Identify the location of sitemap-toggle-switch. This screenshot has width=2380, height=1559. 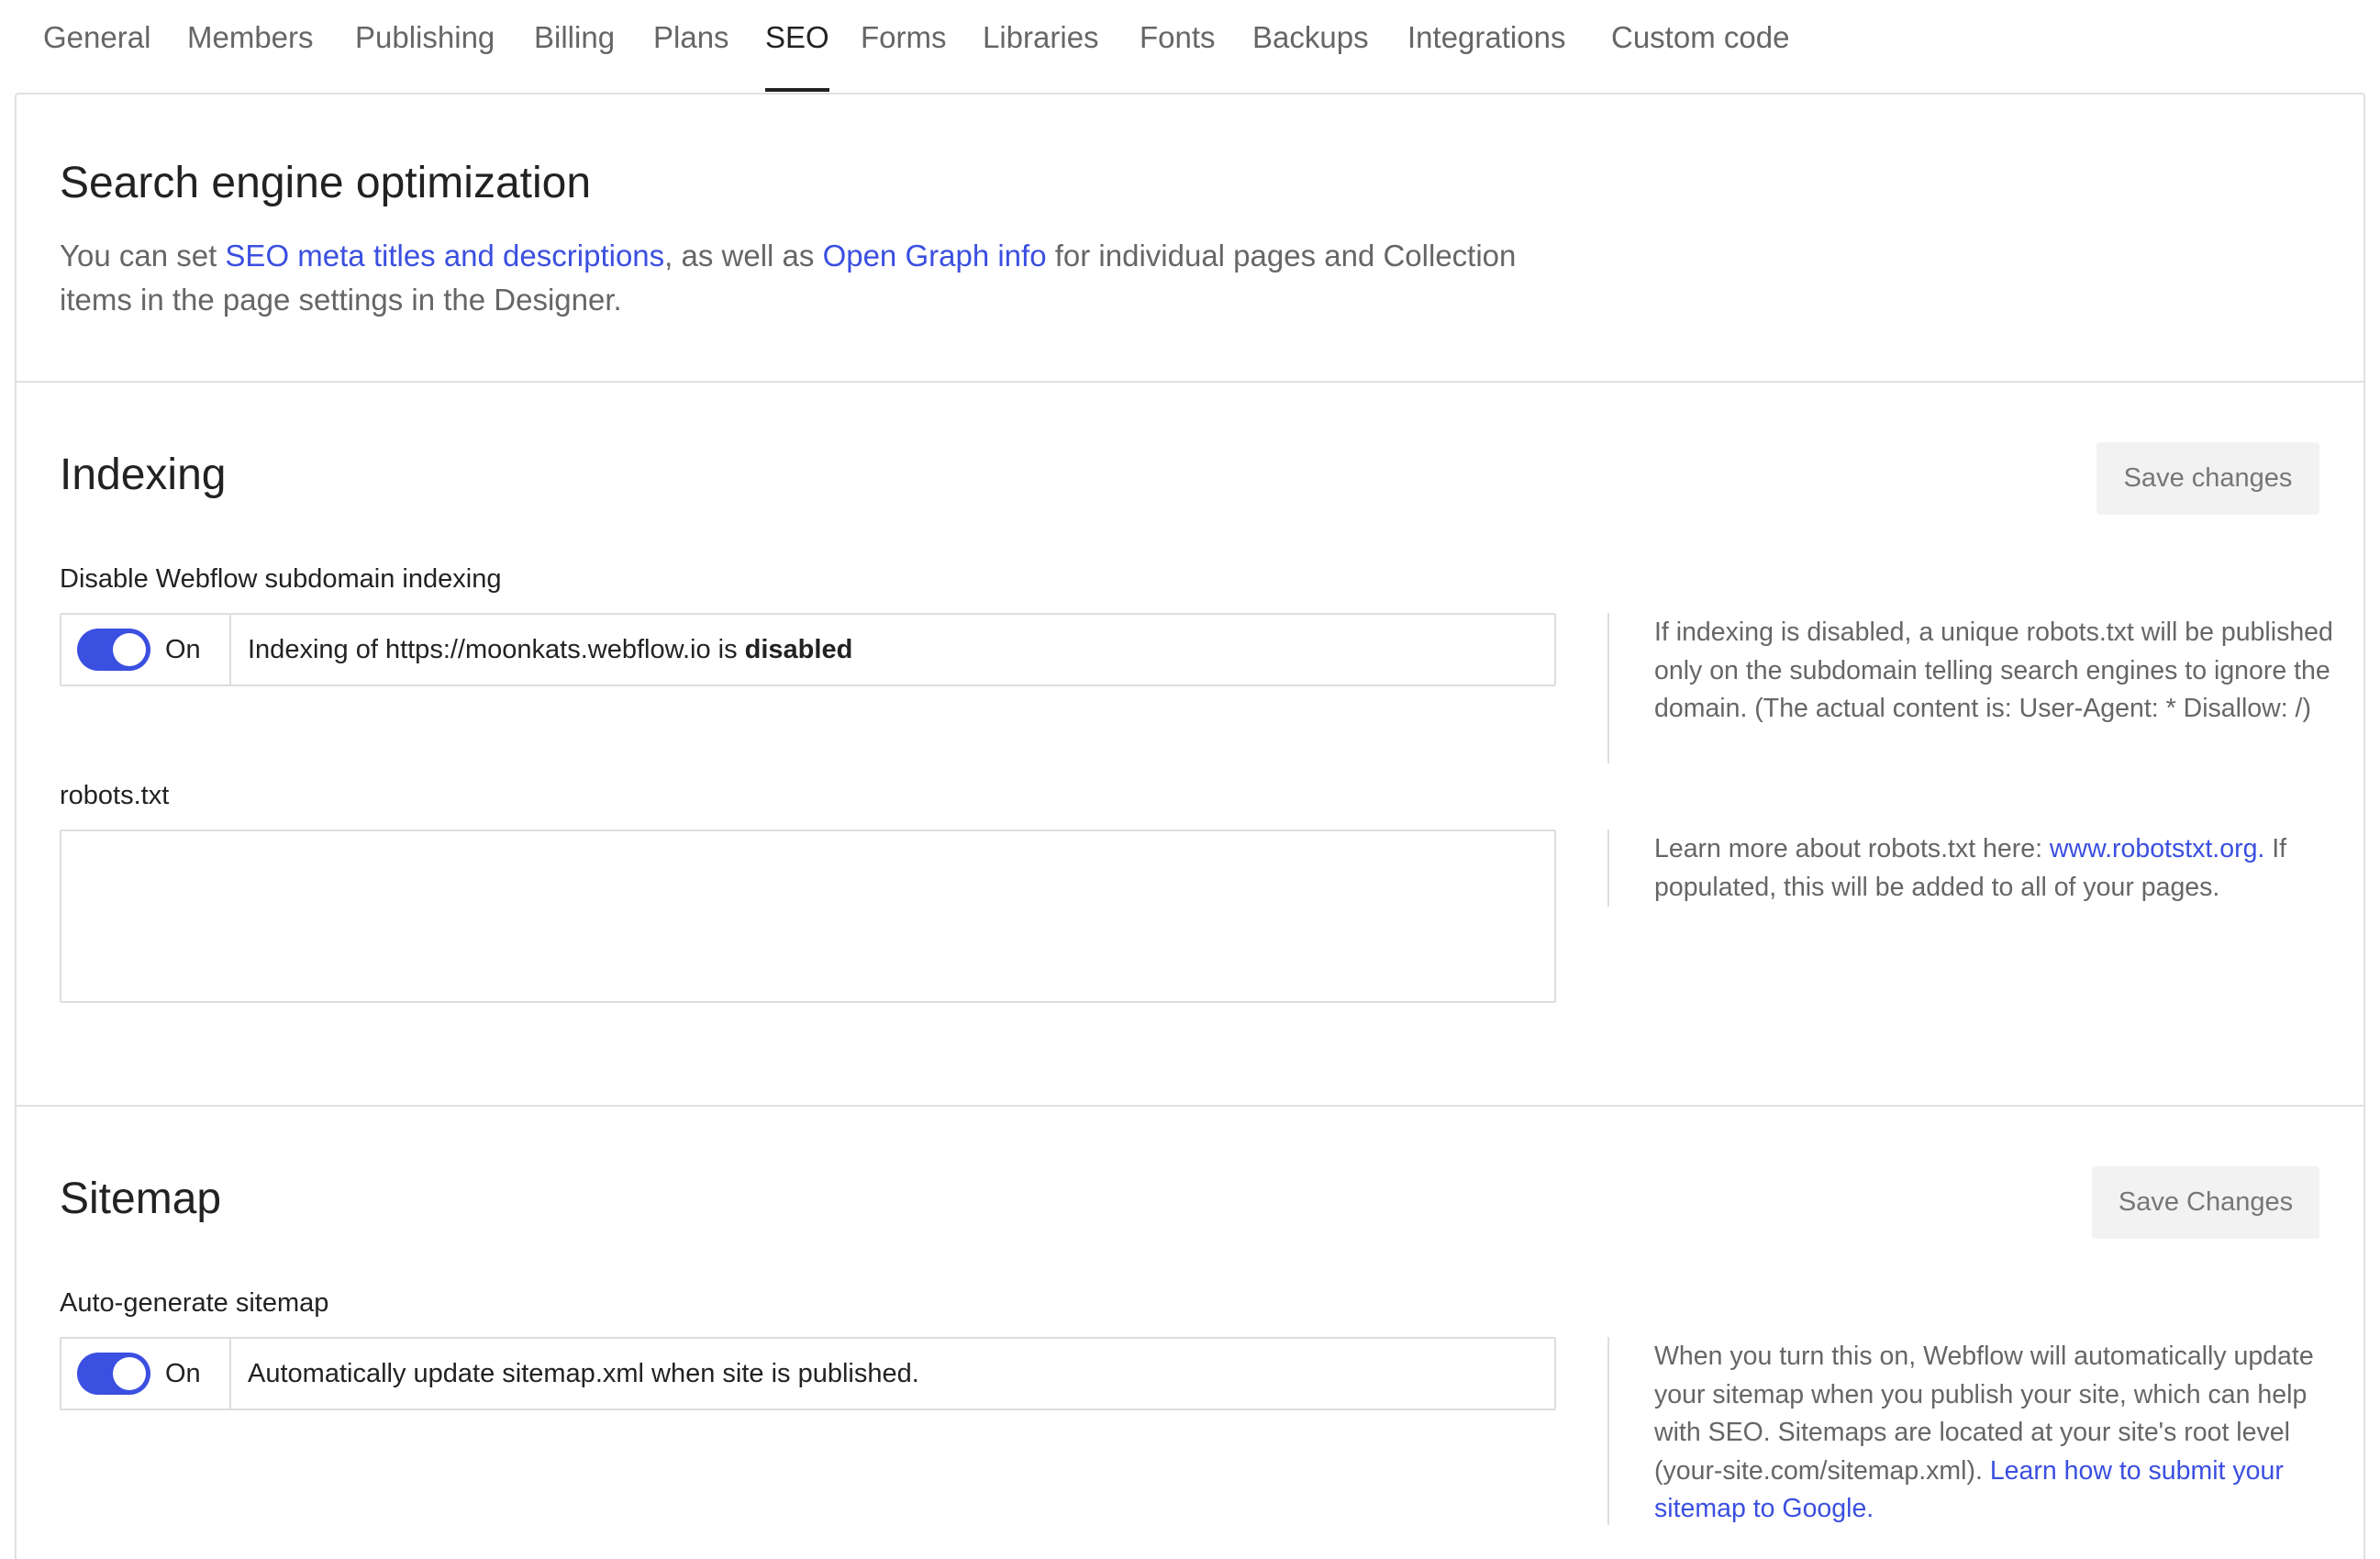
(113, 1374).